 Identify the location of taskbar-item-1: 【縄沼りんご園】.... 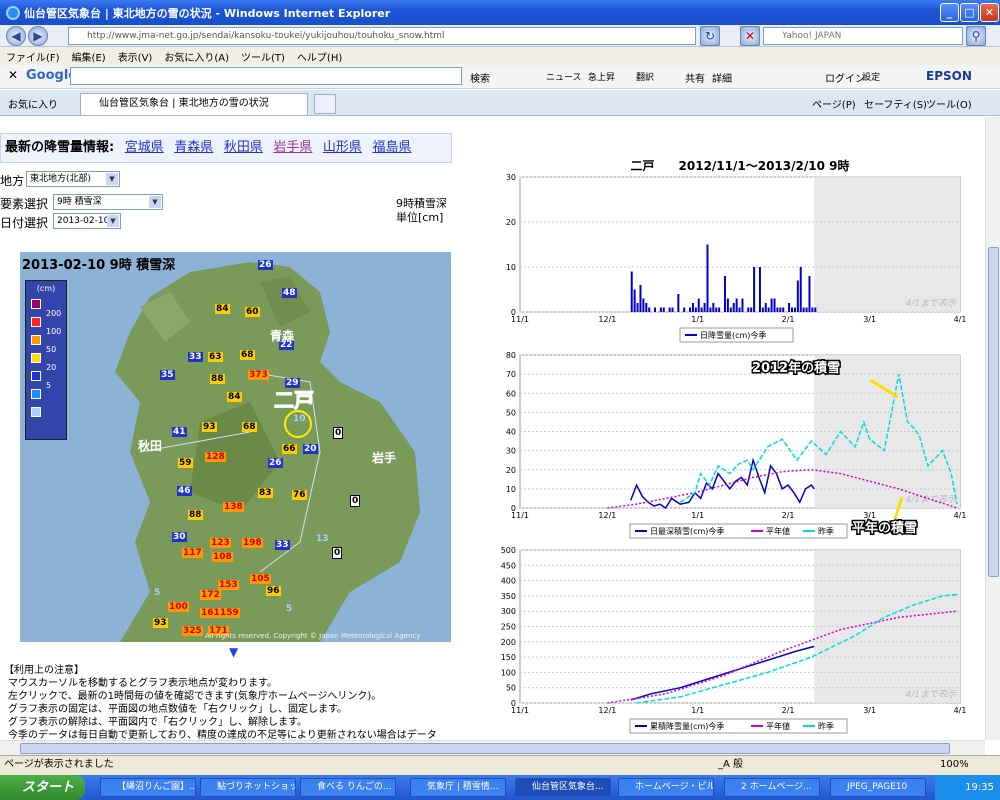
(148, 787).